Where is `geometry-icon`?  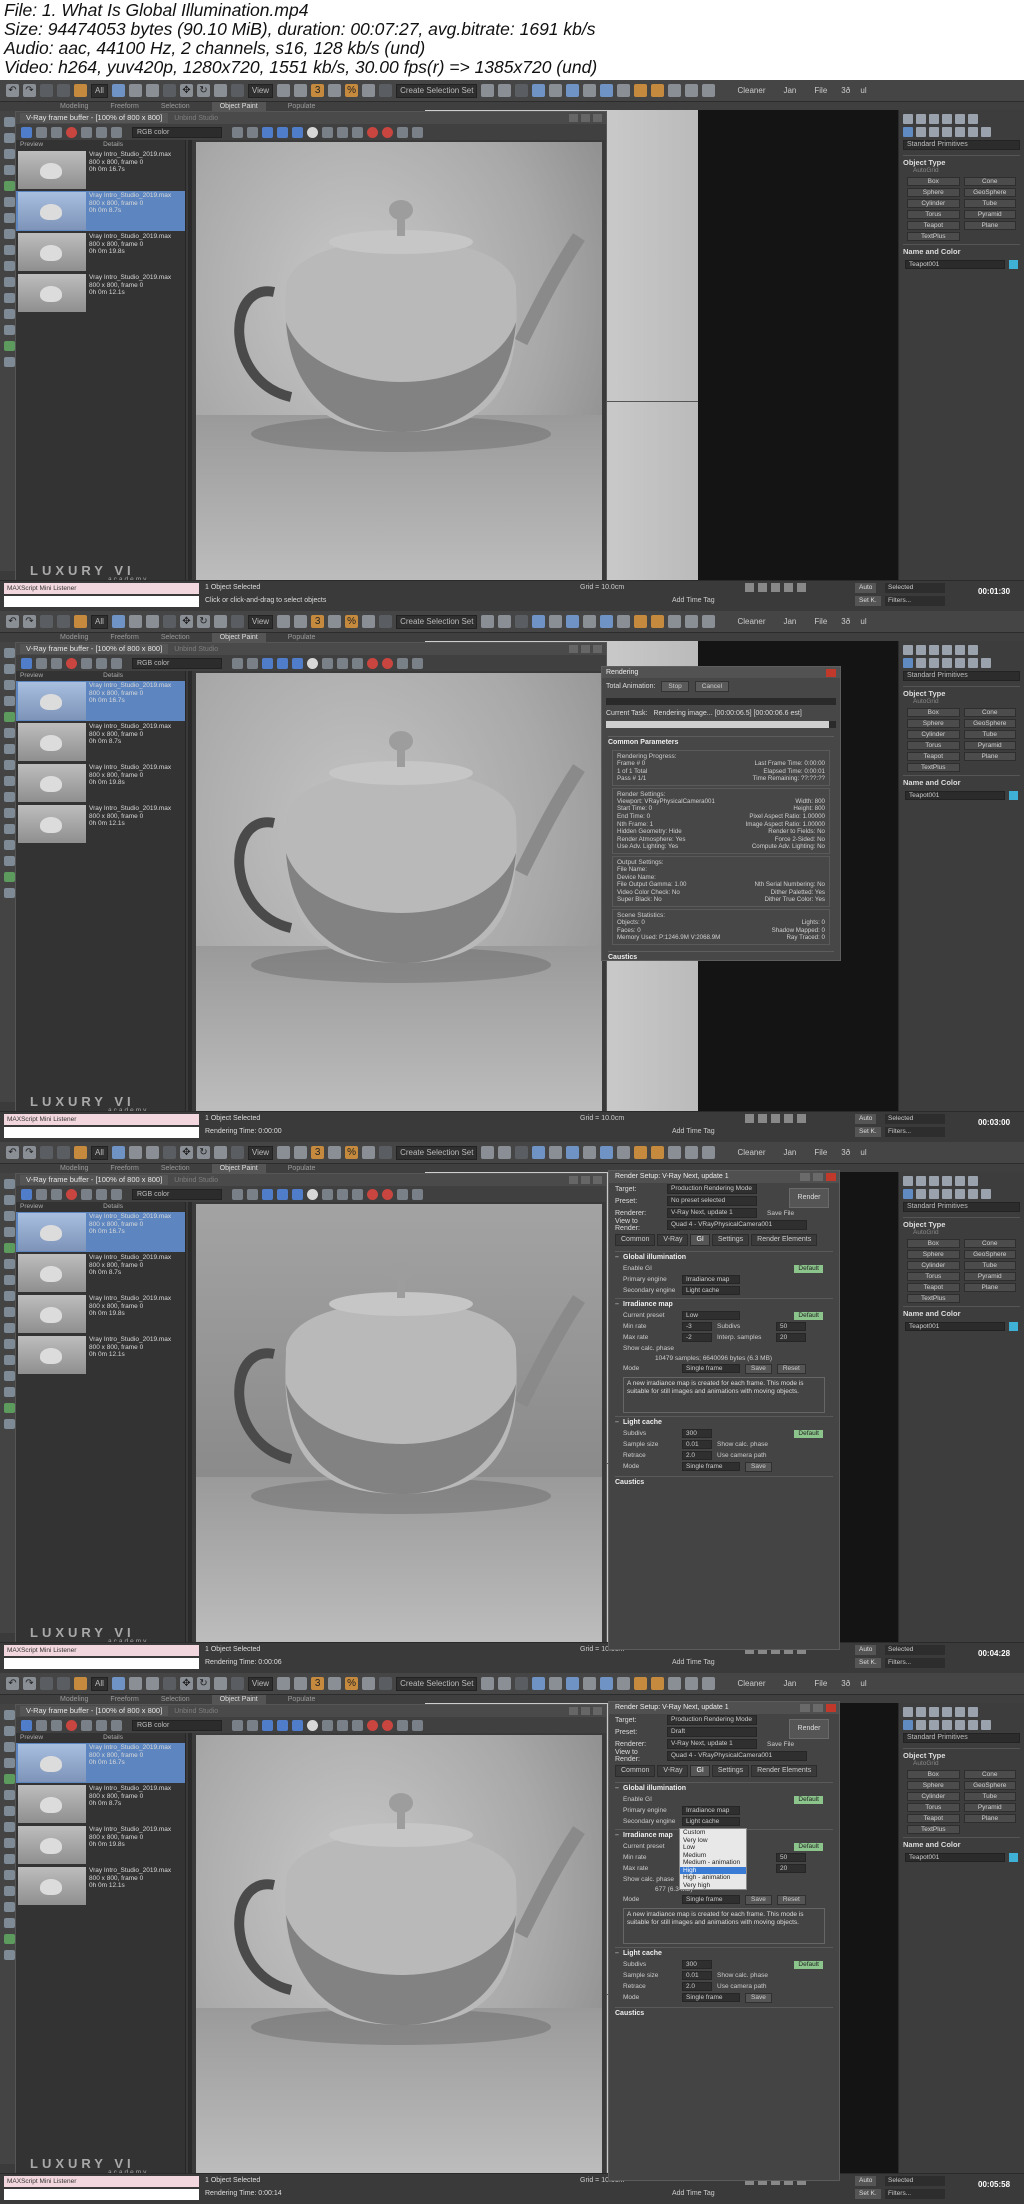 geometry-icon is located at coordinates (908, 663).